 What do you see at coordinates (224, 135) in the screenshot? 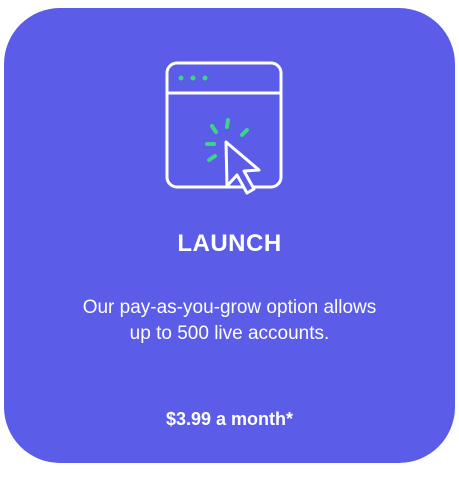
I see `browser-window-click-icon` at bounding box center [224, 135].